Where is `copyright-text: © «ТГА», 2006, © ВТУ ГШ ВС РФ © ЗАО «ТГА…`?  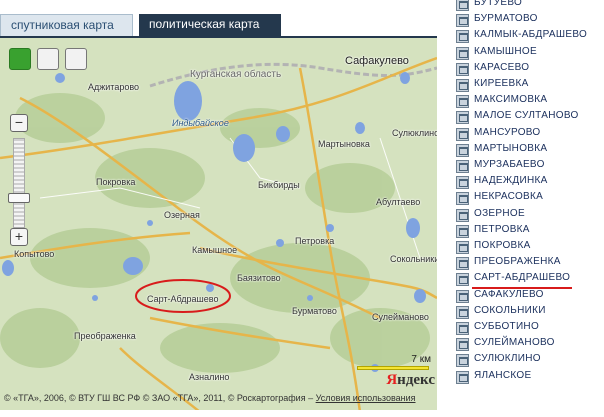
copyright-text: © «ТГА», 2006, © ВТУ ГШ ВС РФ © ЗАО «ТГА… is located at coordinates (159, 398).